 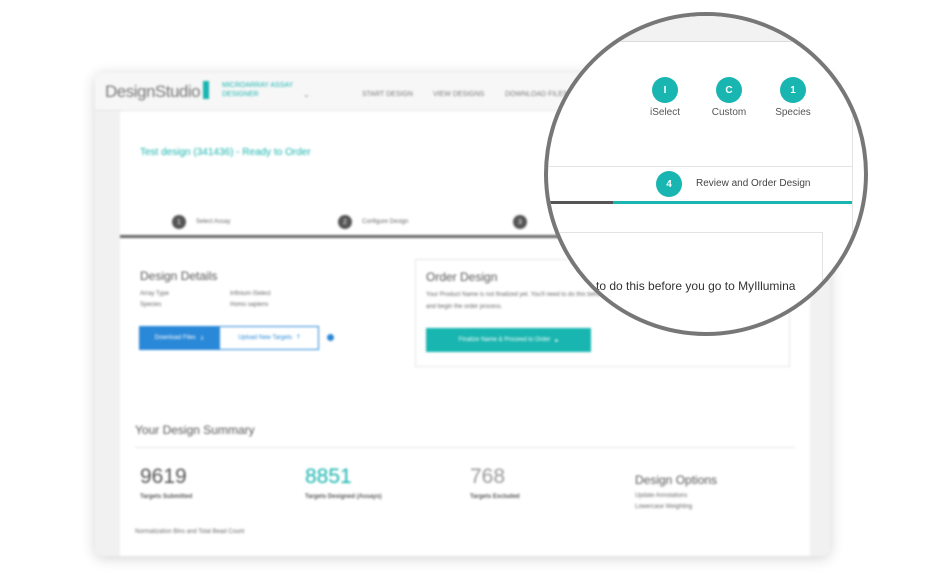 What do you see at coordinates (495, 497) in the screenshot?
I see `stat-label: Targets Excluded` at bounding box center [495, 497].